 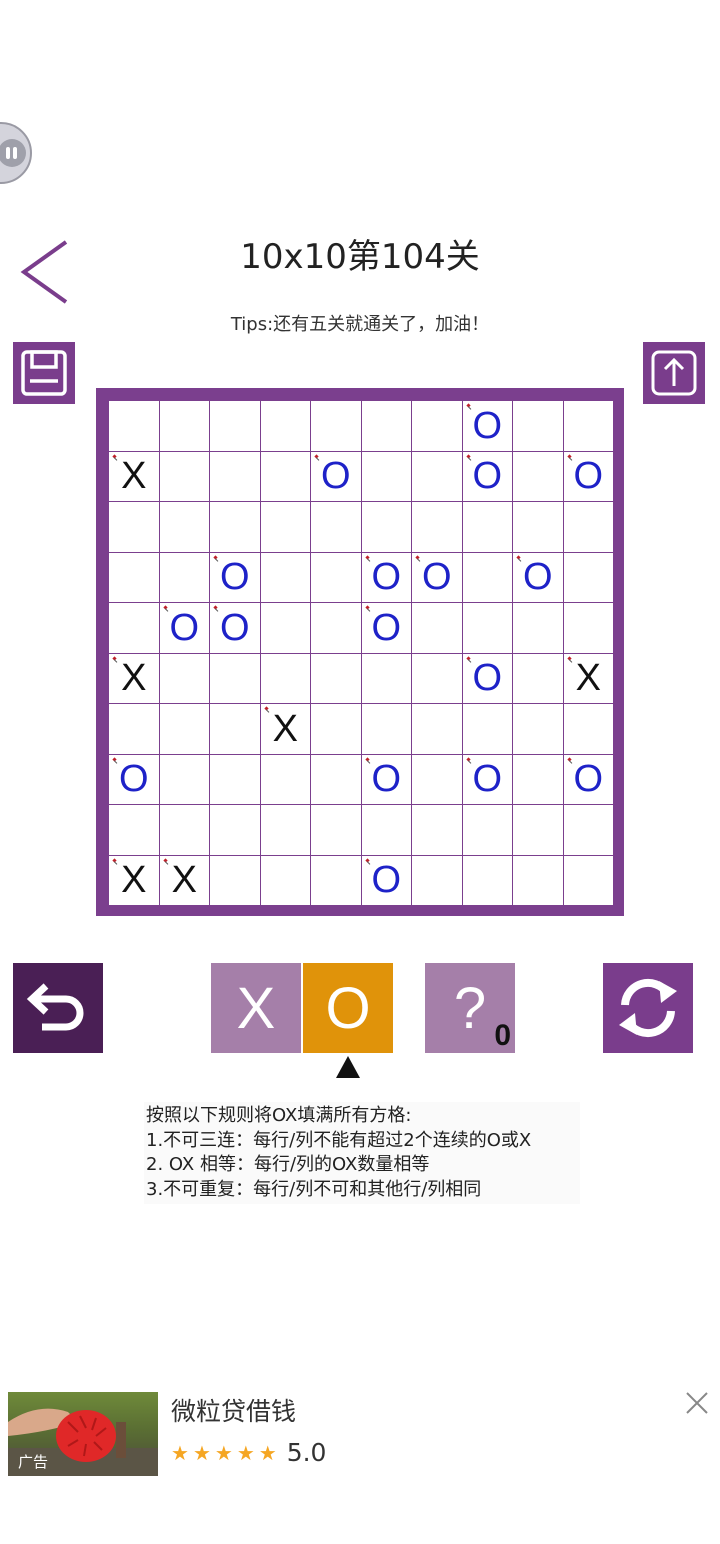 I want to click on save-button, so click(x=44, y=373).